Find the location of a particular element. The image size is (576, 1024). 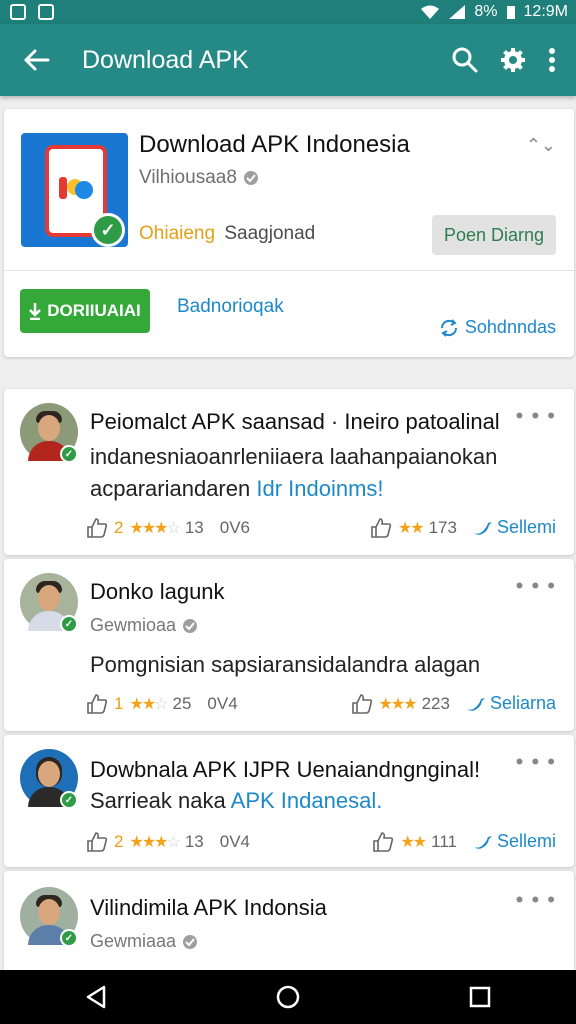

nav-back-icon is located at coordinates (96, 997).